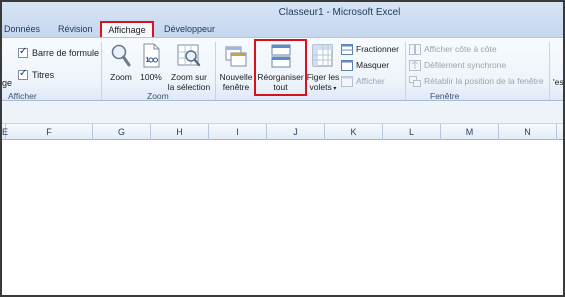  Describe the element at coordinates (460, 49) in the screenshot. I see `cote-a-cote-label: Afficher côte à côte` at that location.